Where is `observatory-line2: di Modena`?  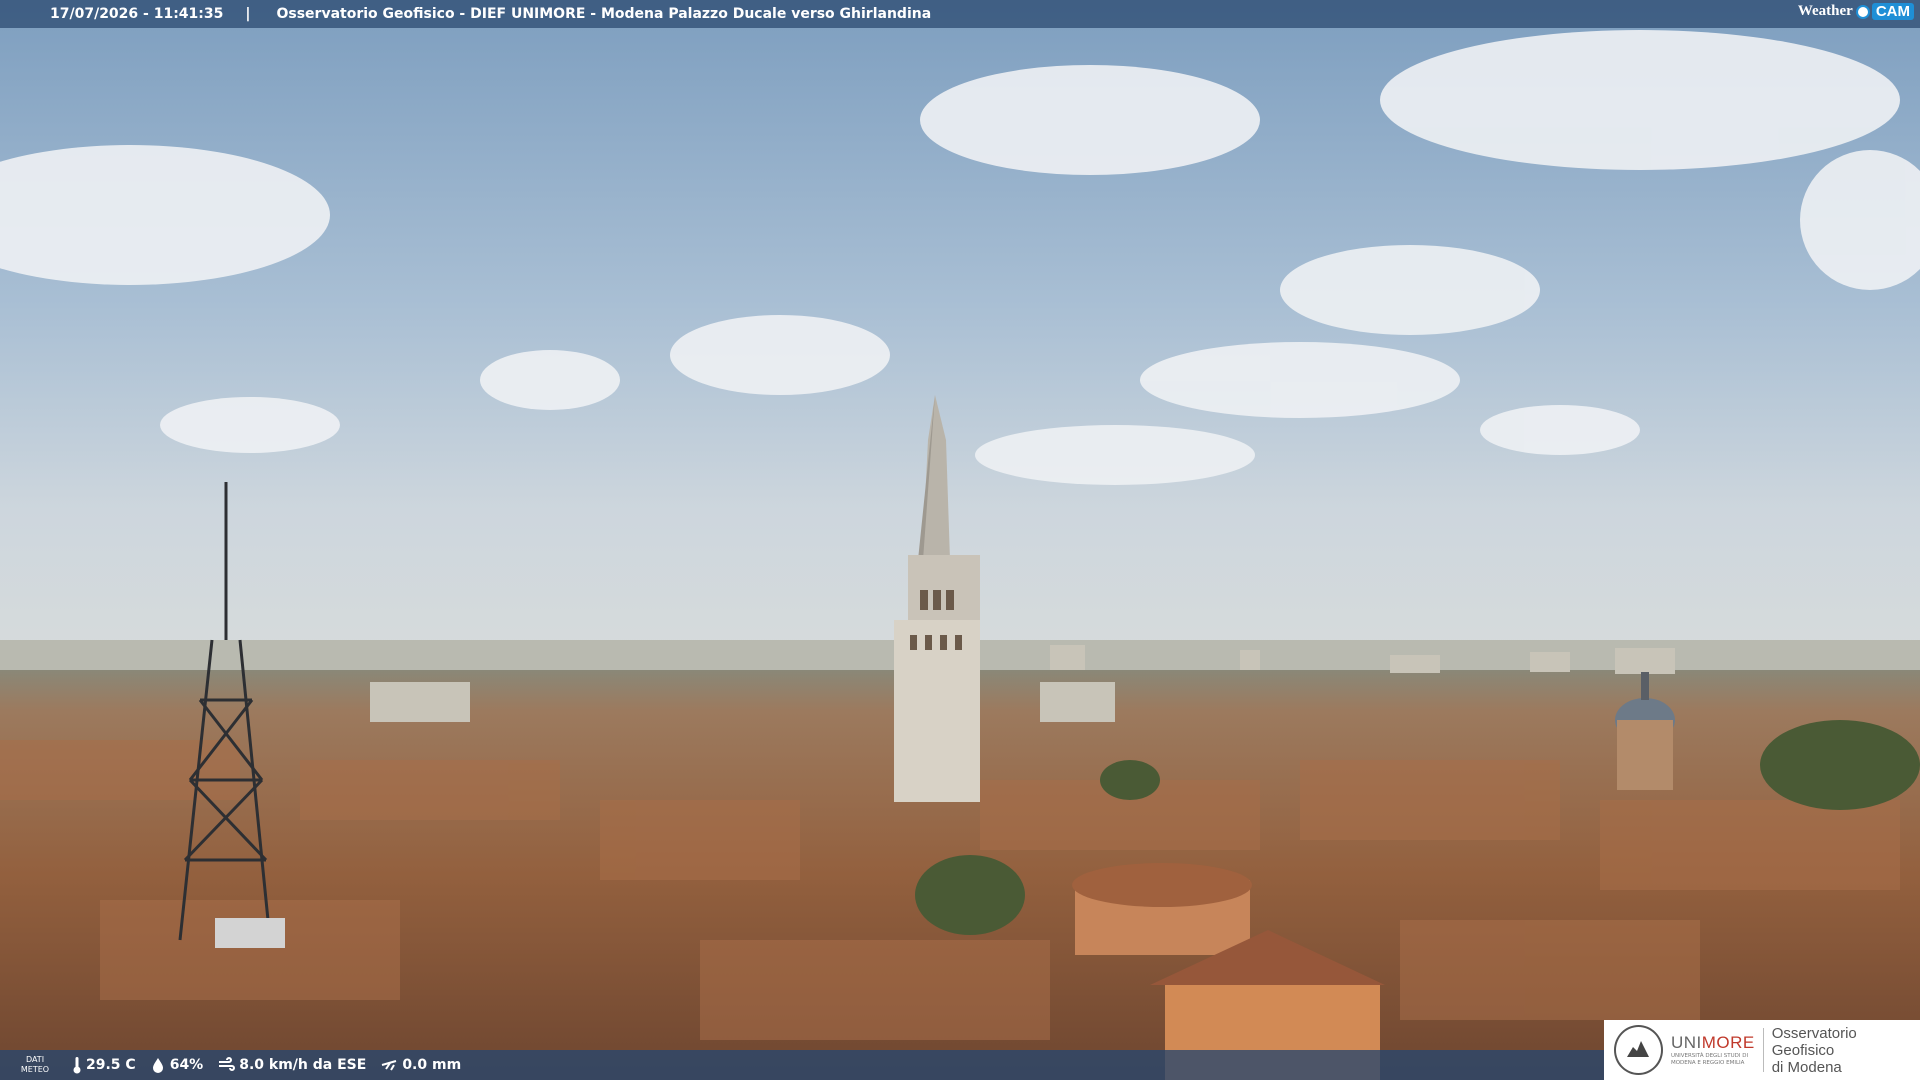 observatory-line2: di Modena is located at coordinates (1806, 1067).